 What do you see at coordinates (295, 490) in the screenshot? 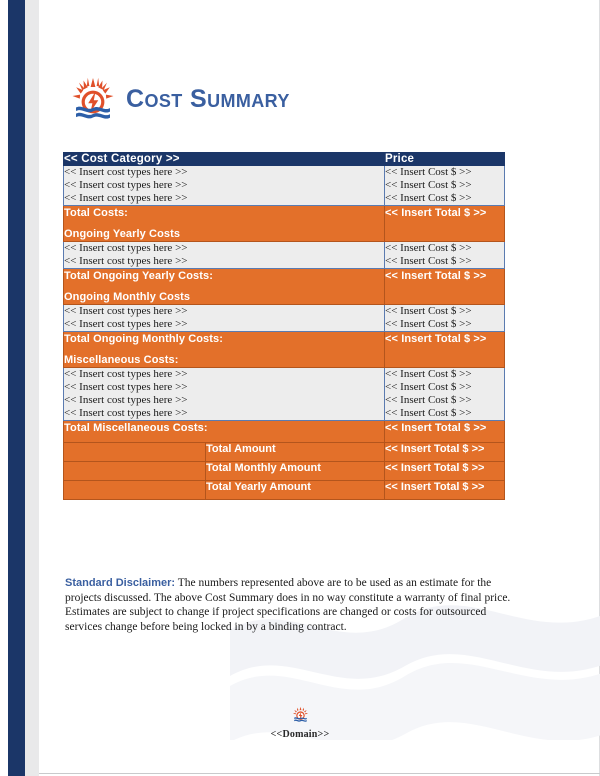
I see `summary-label: Total Yearly Amount` at bounding box center [295, 490].